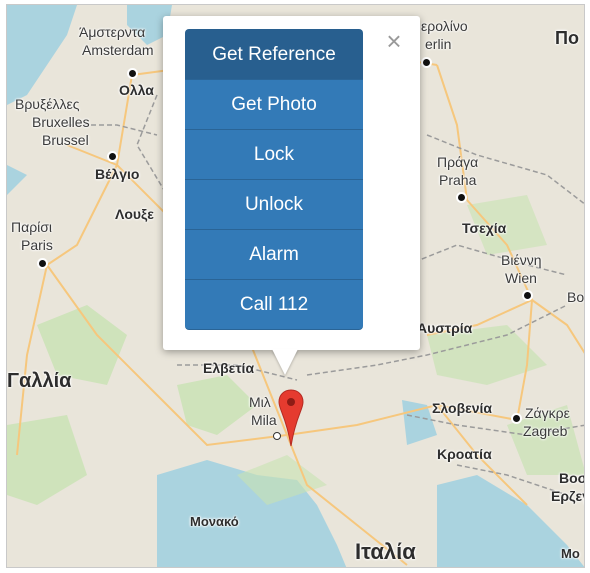 The height and width of the screenshot is (573, 590). I want to click on label-switzerland: Ελβετία, so click(229, 368).